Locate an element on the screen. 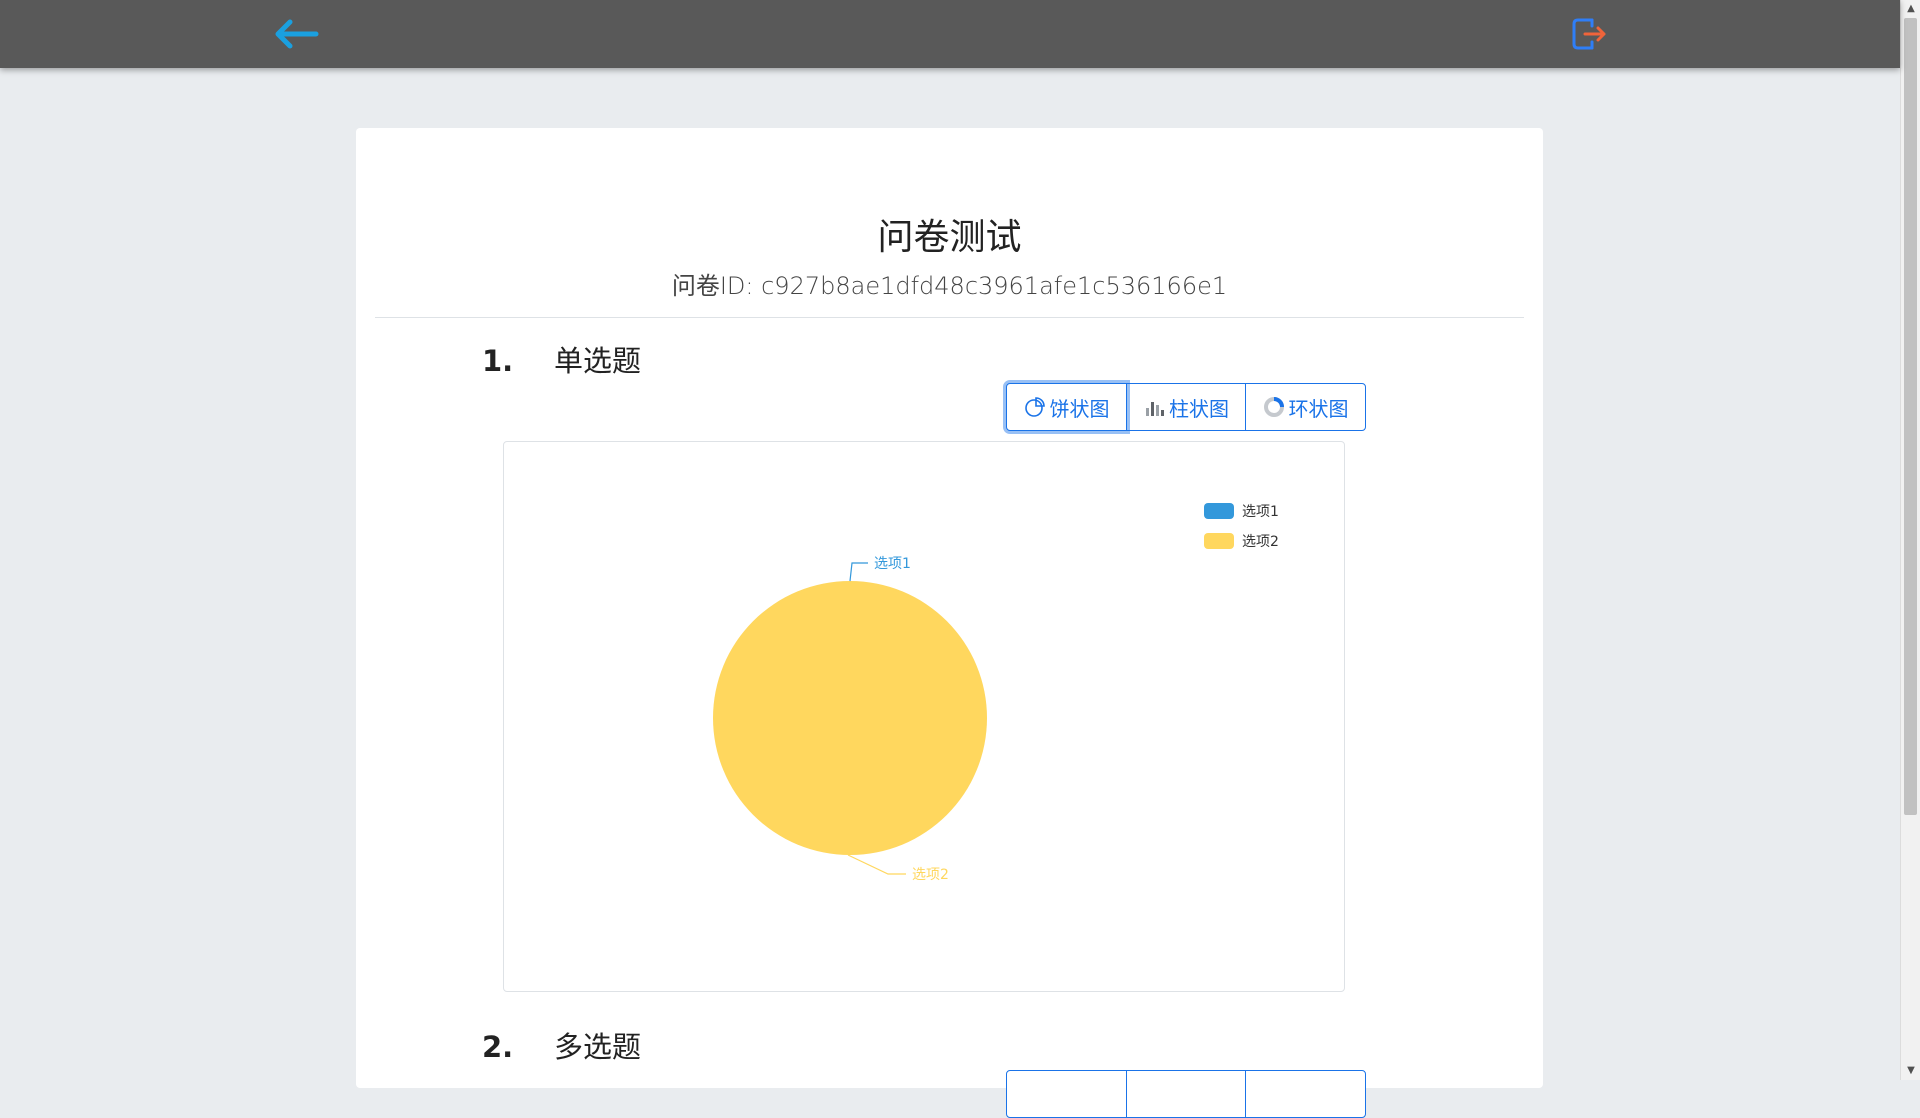 Image resolution: width=1920 pixels, height=1118 pixels. chart-type-toggle: 饼状图 柱状图 环状图 is located at coordinates (1186, 407).